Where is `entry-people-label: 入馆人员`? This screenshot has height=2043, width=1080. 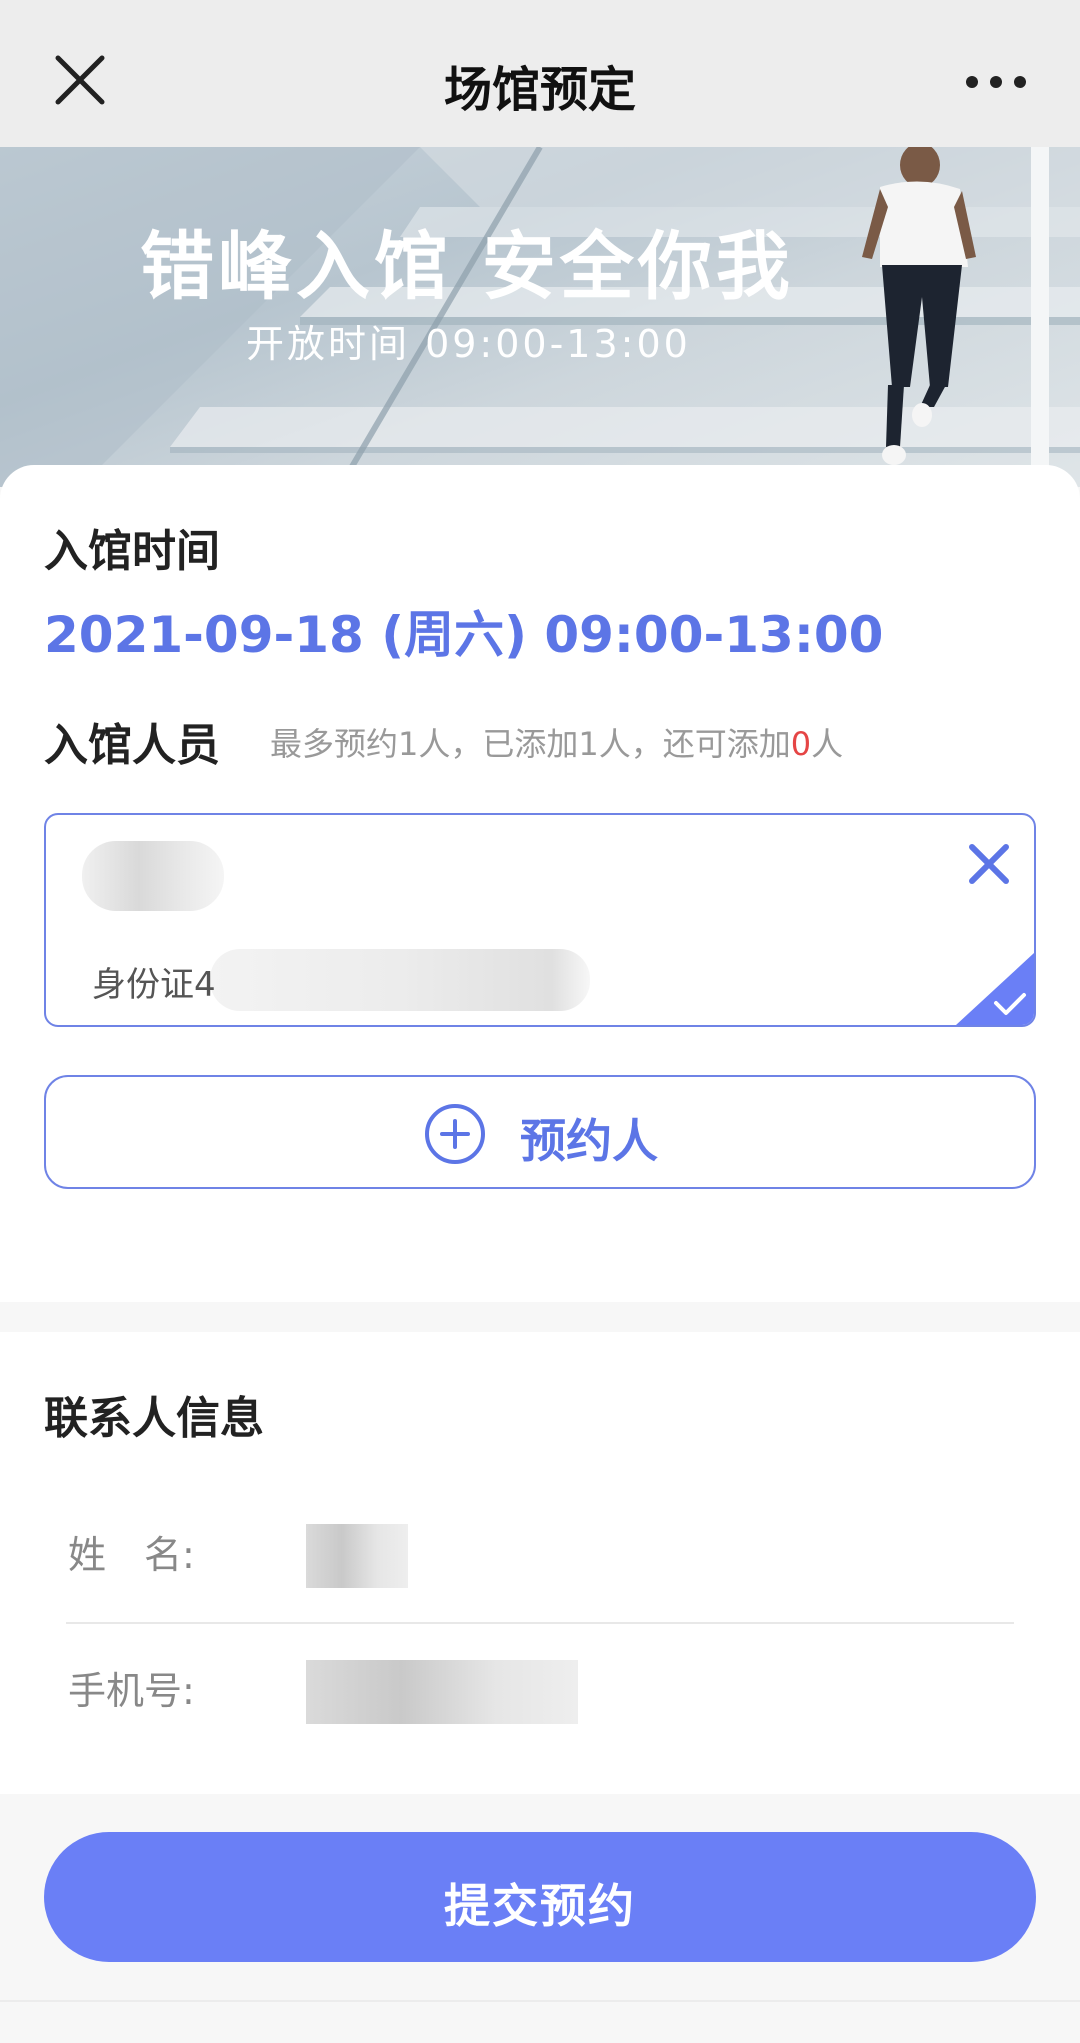
entry-people-label: 入馆人员 is located at coordinates (132, 745).